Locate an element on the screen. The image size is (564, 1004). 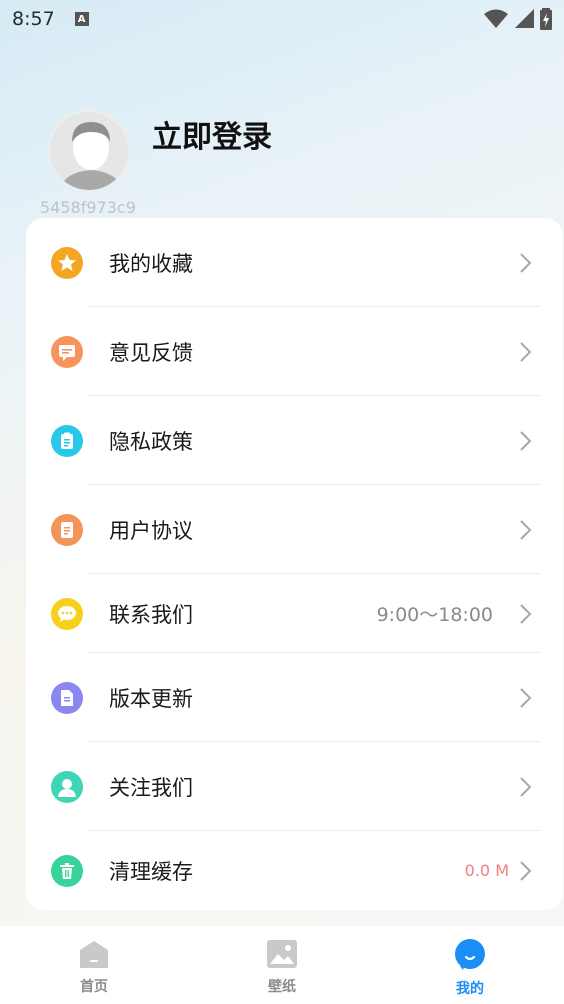
tab-label: 壁纸 is located at coordinates (282, 987).